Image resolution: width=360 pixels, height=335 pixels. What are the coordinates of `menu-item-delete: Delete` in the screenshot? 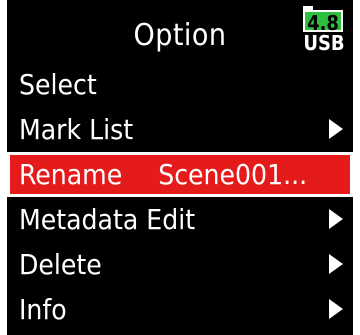 It's located at (180, 264).